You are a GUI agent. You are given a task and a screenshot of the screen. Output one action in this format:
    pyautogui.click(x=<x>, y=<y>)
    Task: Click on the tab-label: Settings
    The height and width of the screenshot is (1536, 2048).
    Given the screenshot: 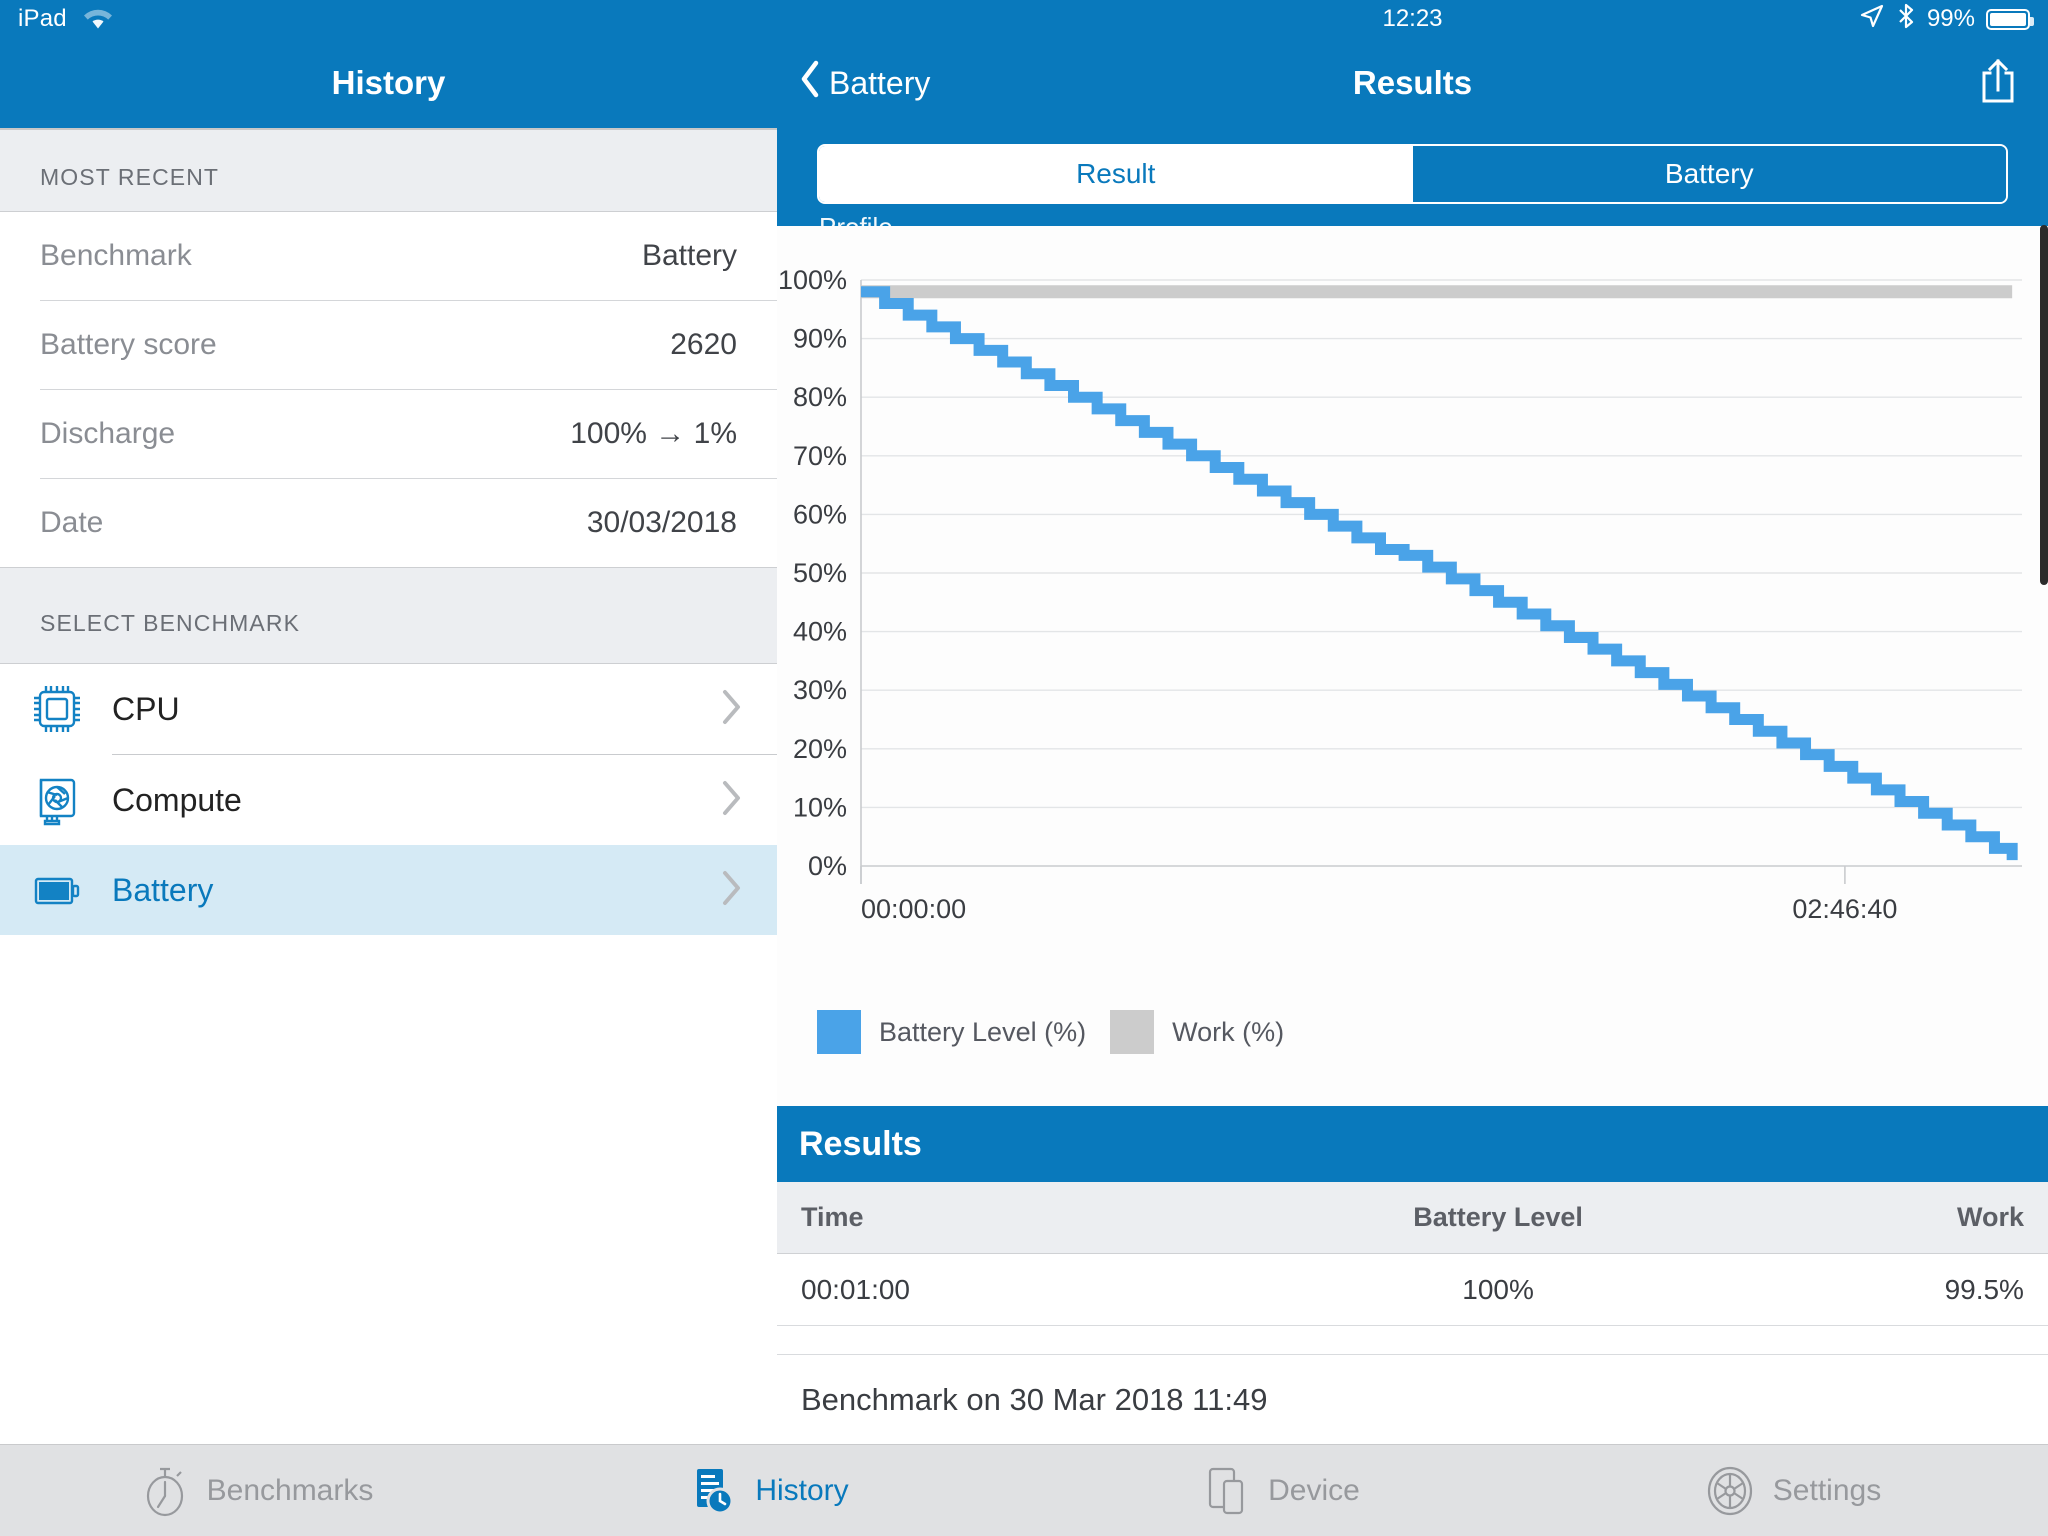 What is the action you would take?
    pyautogui.click(x=1827, y=1490)
    